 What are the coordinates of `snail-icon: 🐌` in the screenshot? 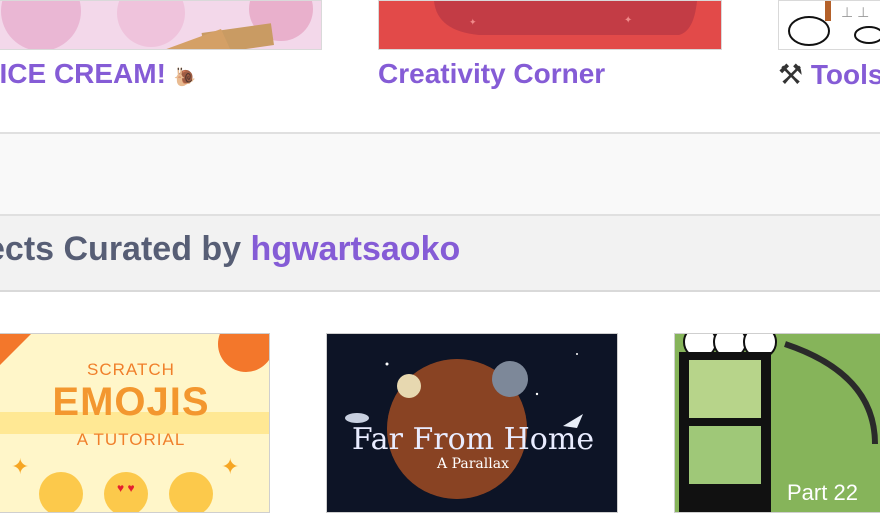 It's located at (185, 77).